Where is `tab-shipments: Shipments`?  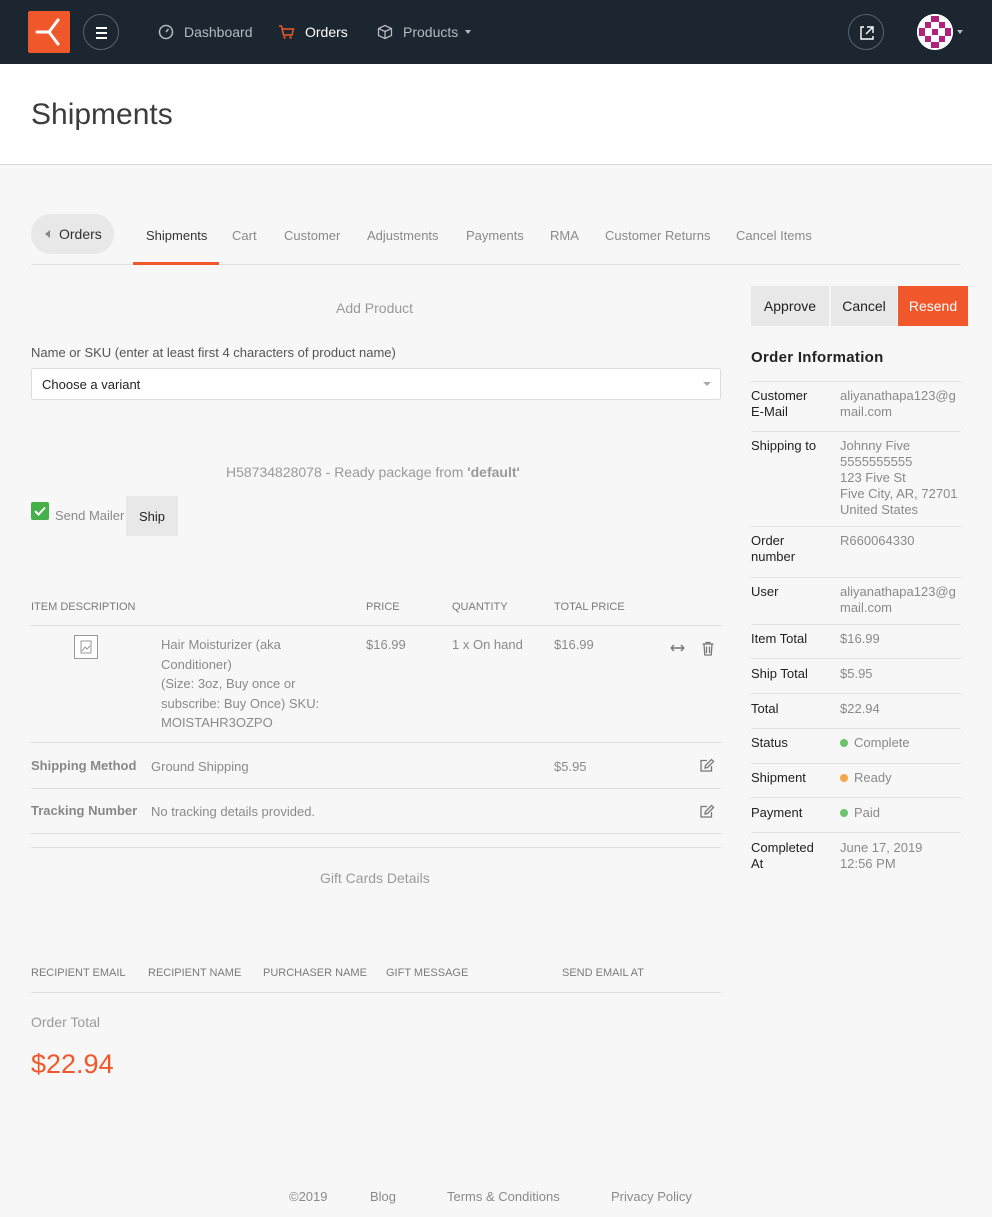
tab-shipments: Shipments is located at coordinates (176, 235).